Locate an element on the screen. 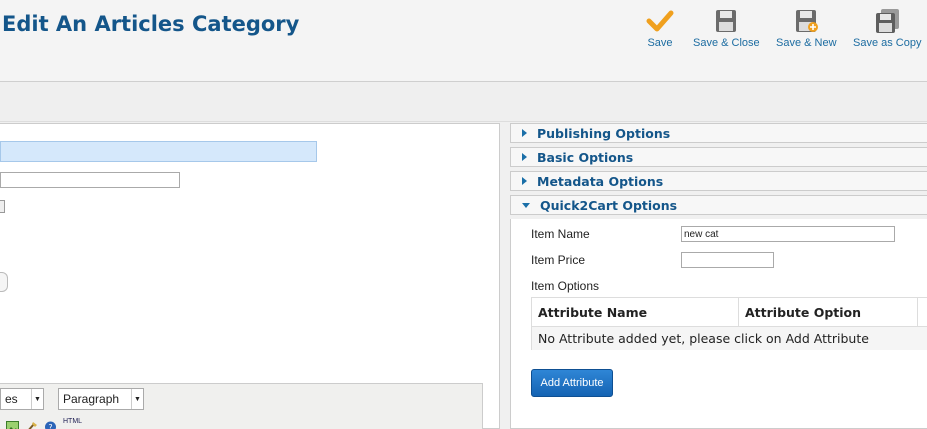 This screenshot has height=429, width=927. alias-field is located at coordinates (90, 180).